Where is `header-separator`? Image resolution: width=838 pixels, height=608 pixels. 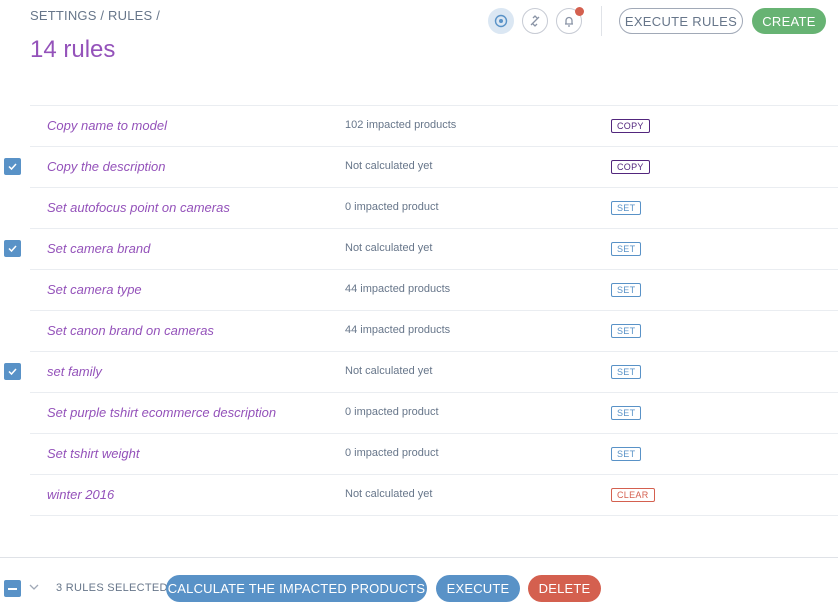 header-separator is located at coordinates (601, 21).